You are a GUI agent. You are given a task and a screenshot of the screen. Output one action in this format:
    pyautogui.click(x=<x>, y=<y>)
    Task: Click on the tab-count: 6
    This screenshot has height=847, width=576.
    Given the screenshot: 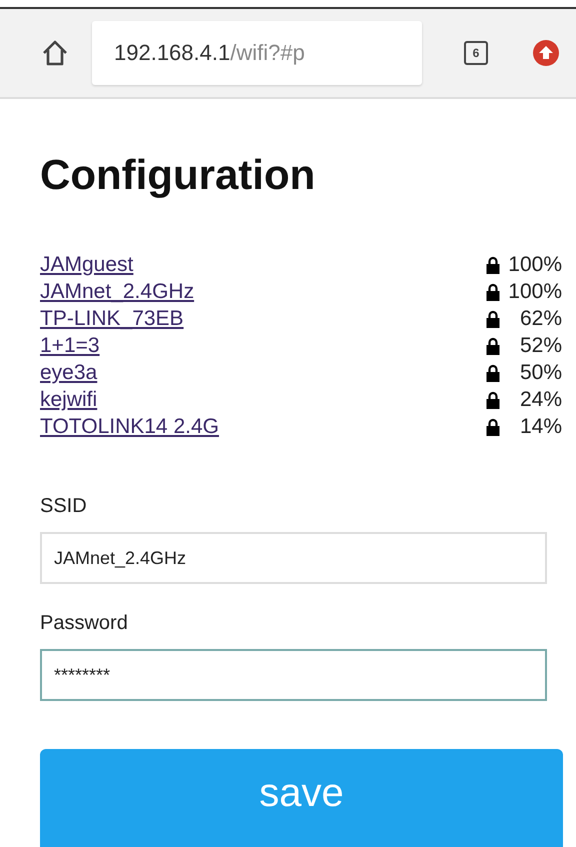 What is the action you would take?
    pyautogui.click(x=476, y=53)
    